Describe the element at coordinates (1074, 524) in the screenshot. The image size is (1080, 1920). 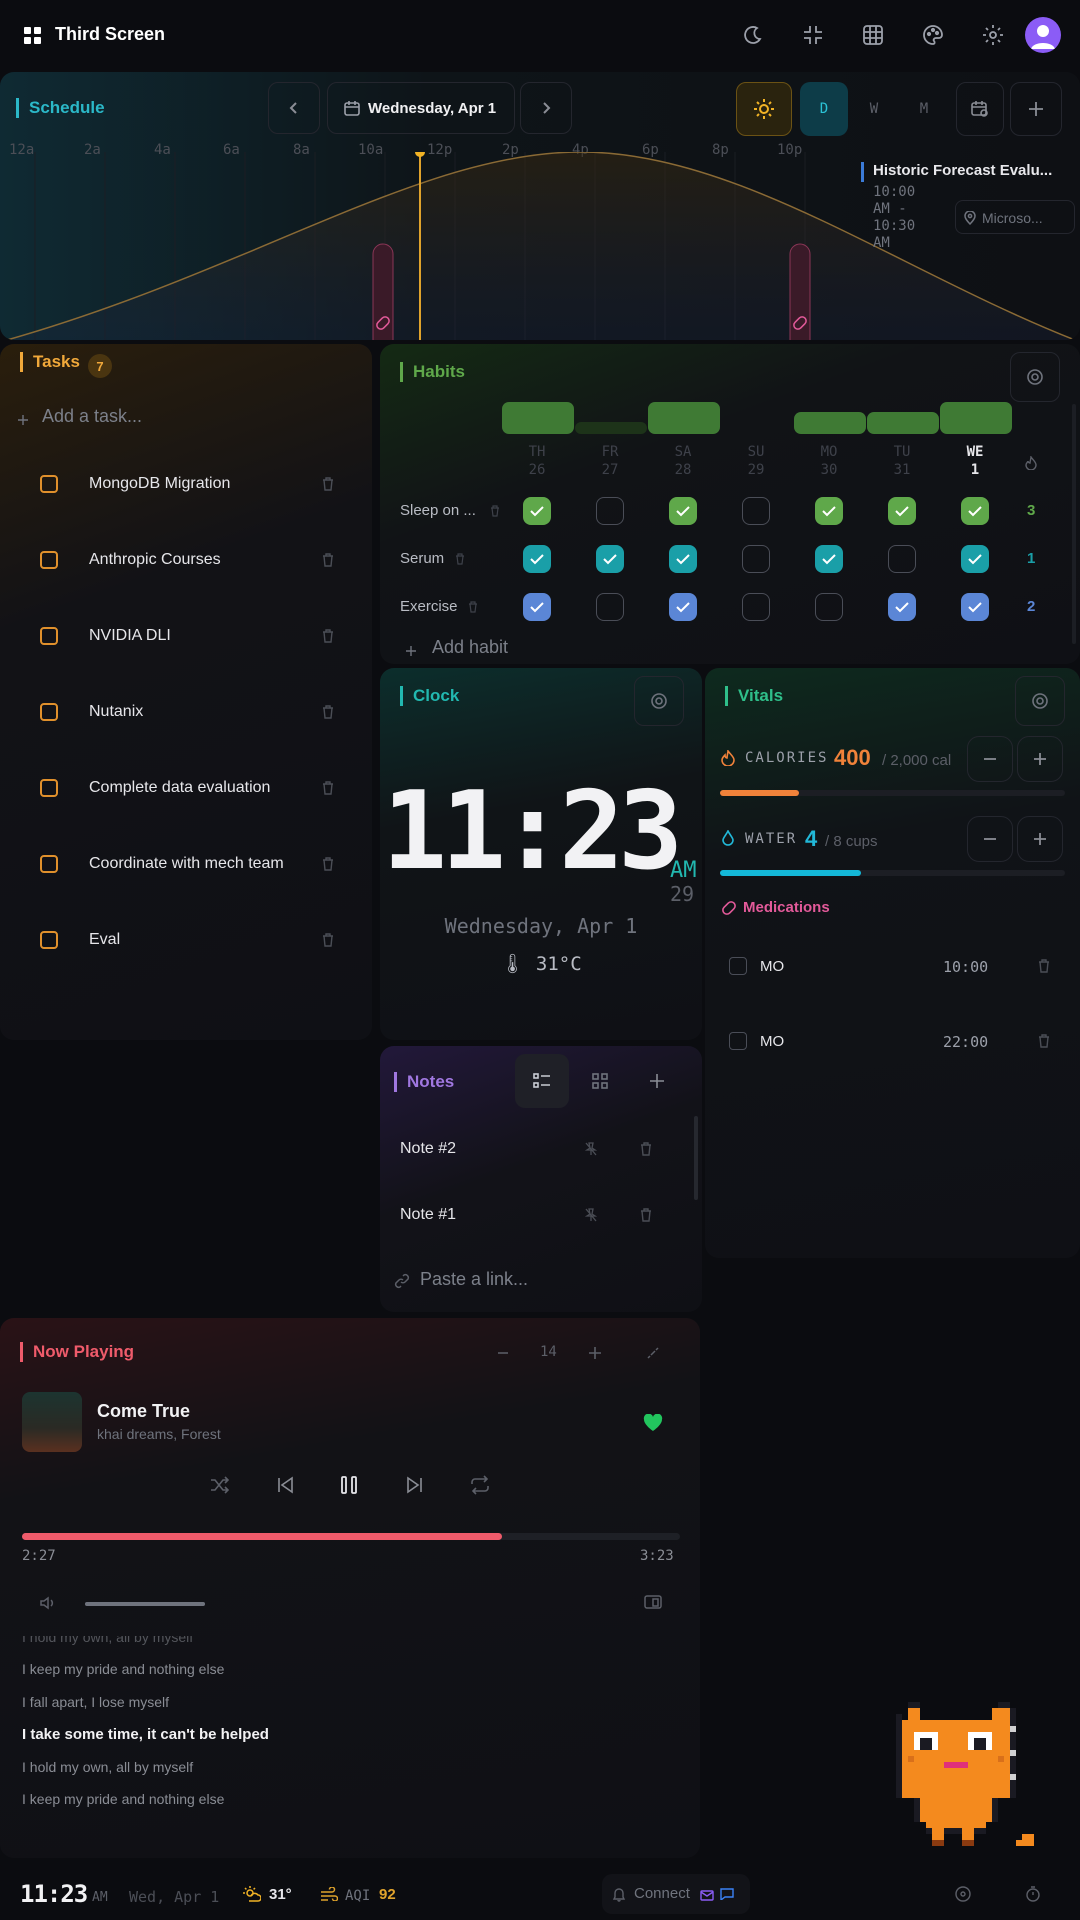
I see `habits-scrollbar` at that location.